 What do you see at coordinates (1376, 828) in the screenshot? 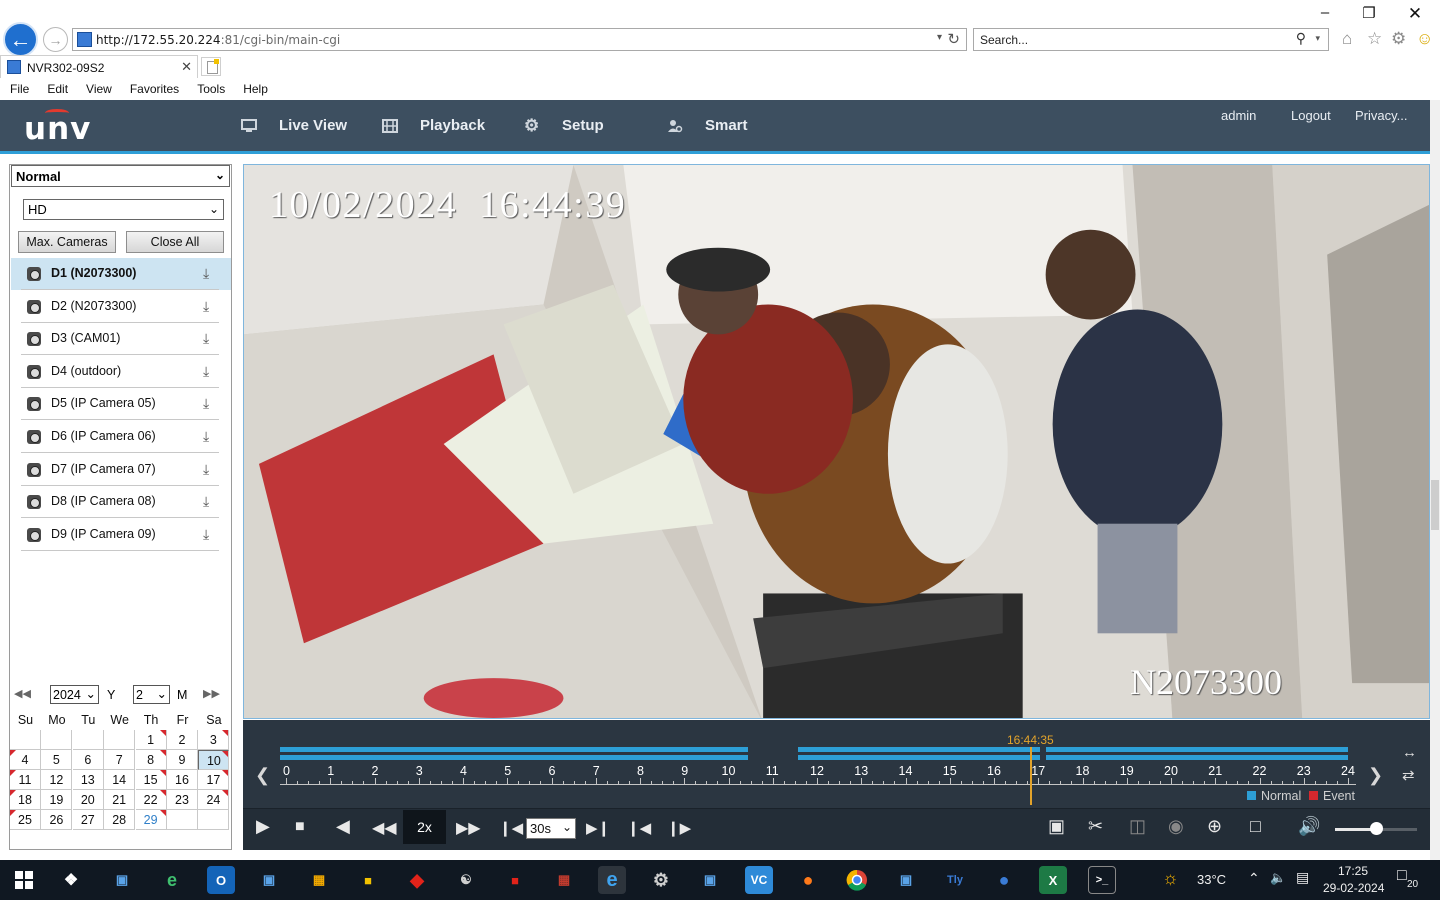
I see `volume-knob` at bounding box center [1376, 828].